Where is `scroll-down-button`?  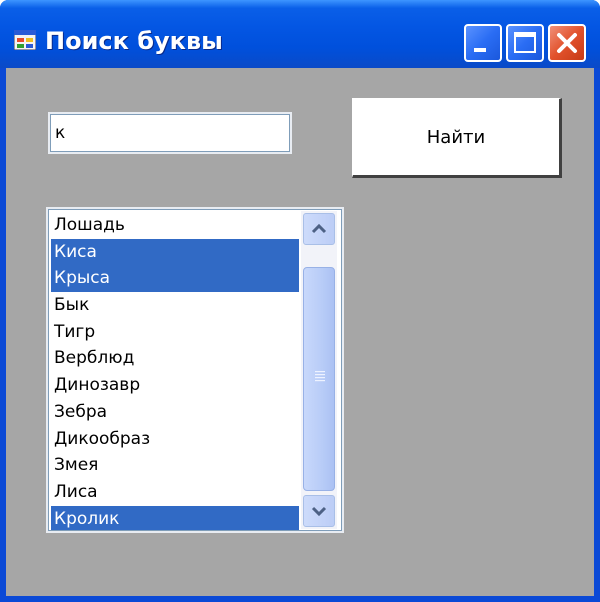
scroll-down-button is located at coordinates (319, 511).